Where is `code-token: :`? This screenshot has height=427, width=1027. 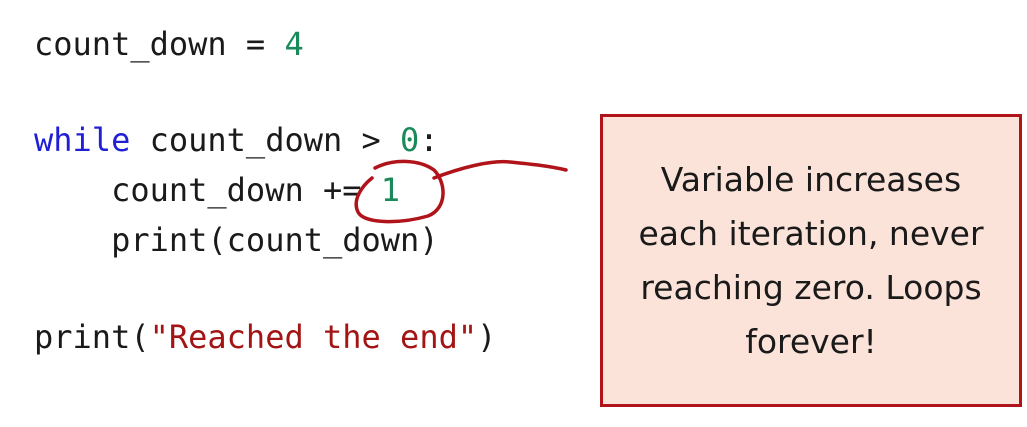 code-token: : is located at coordinates (429, 140).